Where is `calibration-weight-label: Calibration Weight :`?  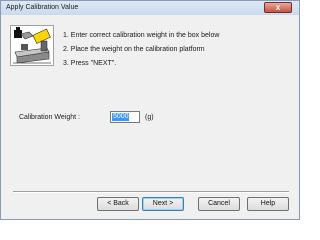 calibration-weight-label: Calibration Weight : is located at coordinates (49, 117).